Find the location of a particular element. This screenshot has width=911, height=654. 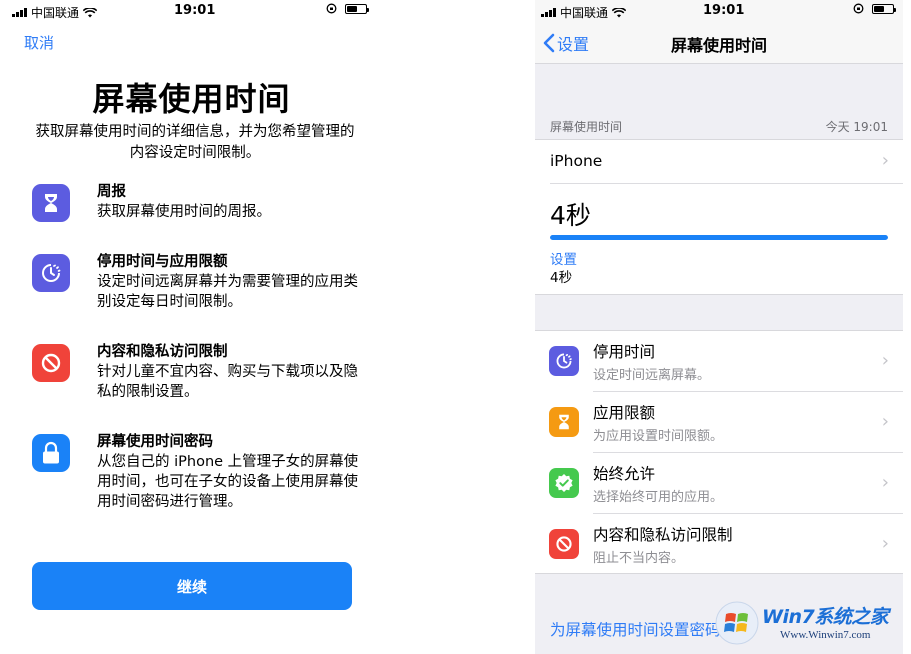

category-time: 4秒 is located at coordinates (561, 278).